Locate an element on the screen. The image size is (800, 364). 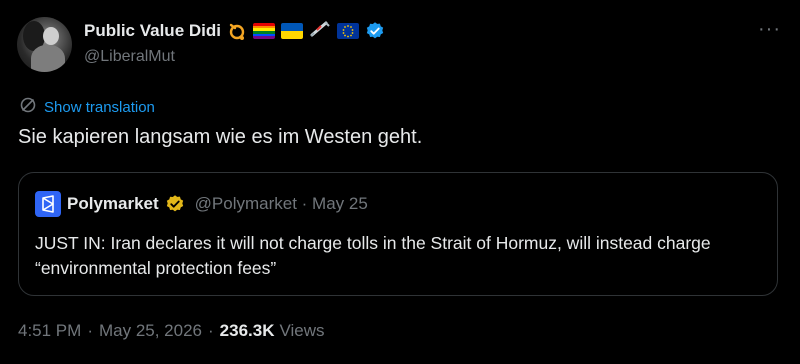
tweet-meta: 4:51 PM · May 25, 2026 · 236.3K Views is located at coordinates (171, 331).